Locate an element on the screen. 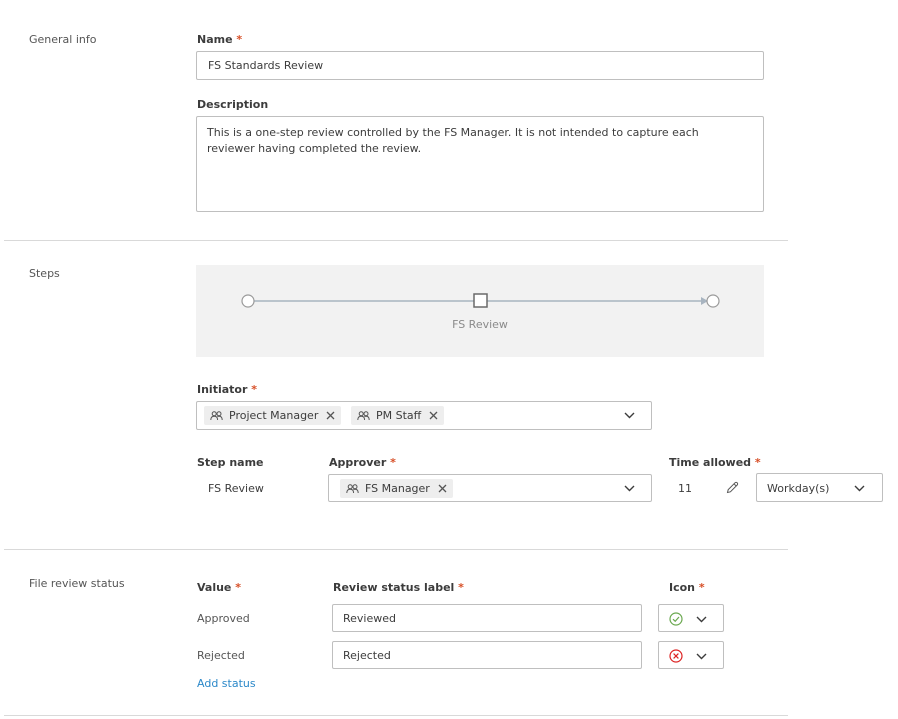  check-circle-icon is located at coordinates (676, 620).